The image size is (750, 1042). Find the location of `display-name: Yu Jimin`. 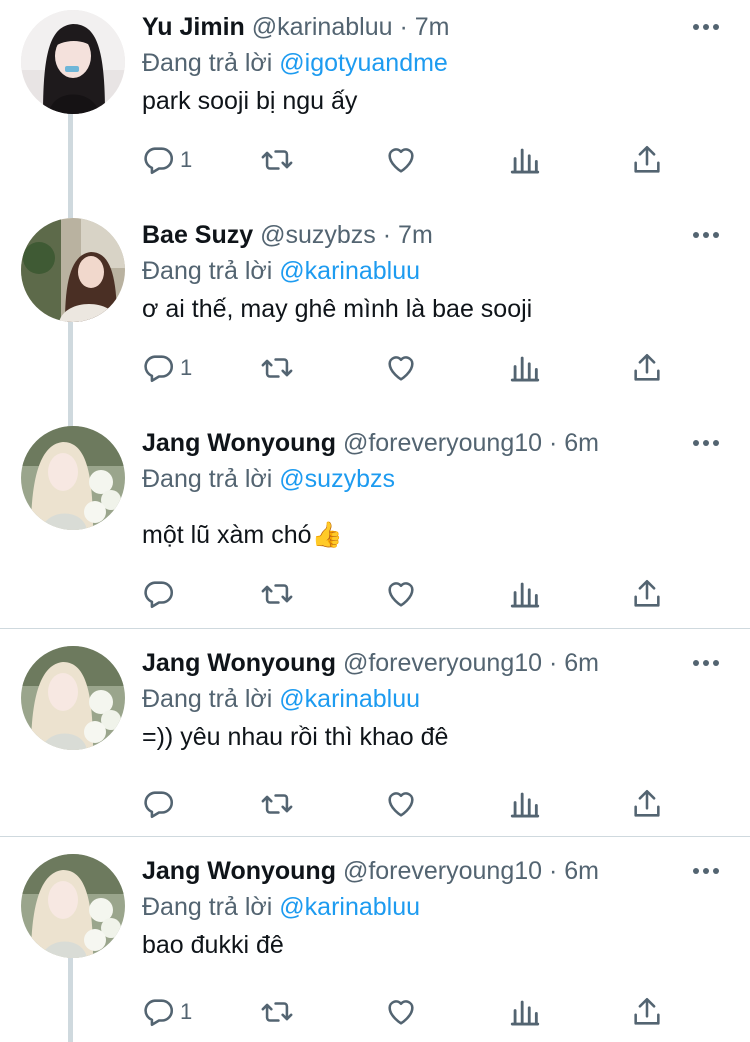

display-name: Yu Jimin is located at coordinates (193, 27).